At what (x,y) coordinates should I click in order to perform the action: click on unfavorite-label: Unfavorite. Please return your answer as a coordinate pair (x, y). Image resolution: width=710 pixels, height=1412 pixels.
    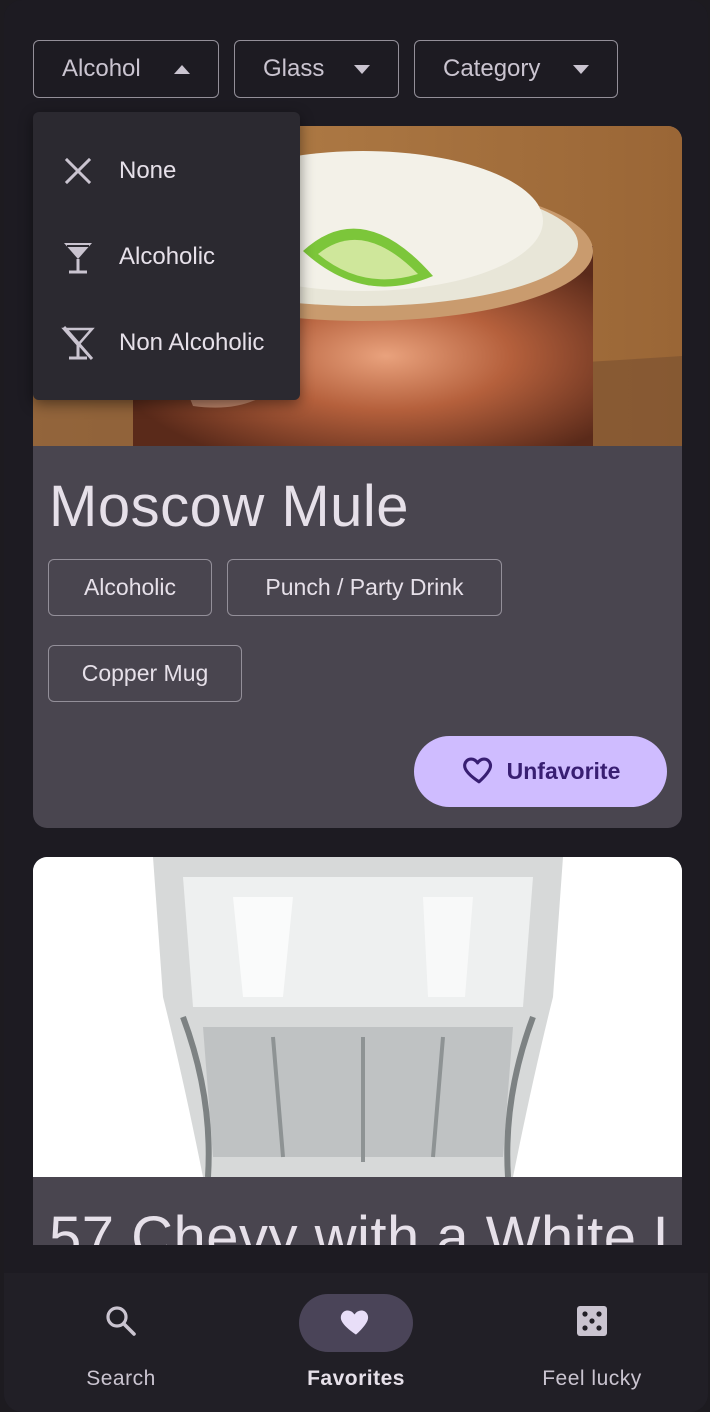
    Looking at the image, I should click on (563, 771).